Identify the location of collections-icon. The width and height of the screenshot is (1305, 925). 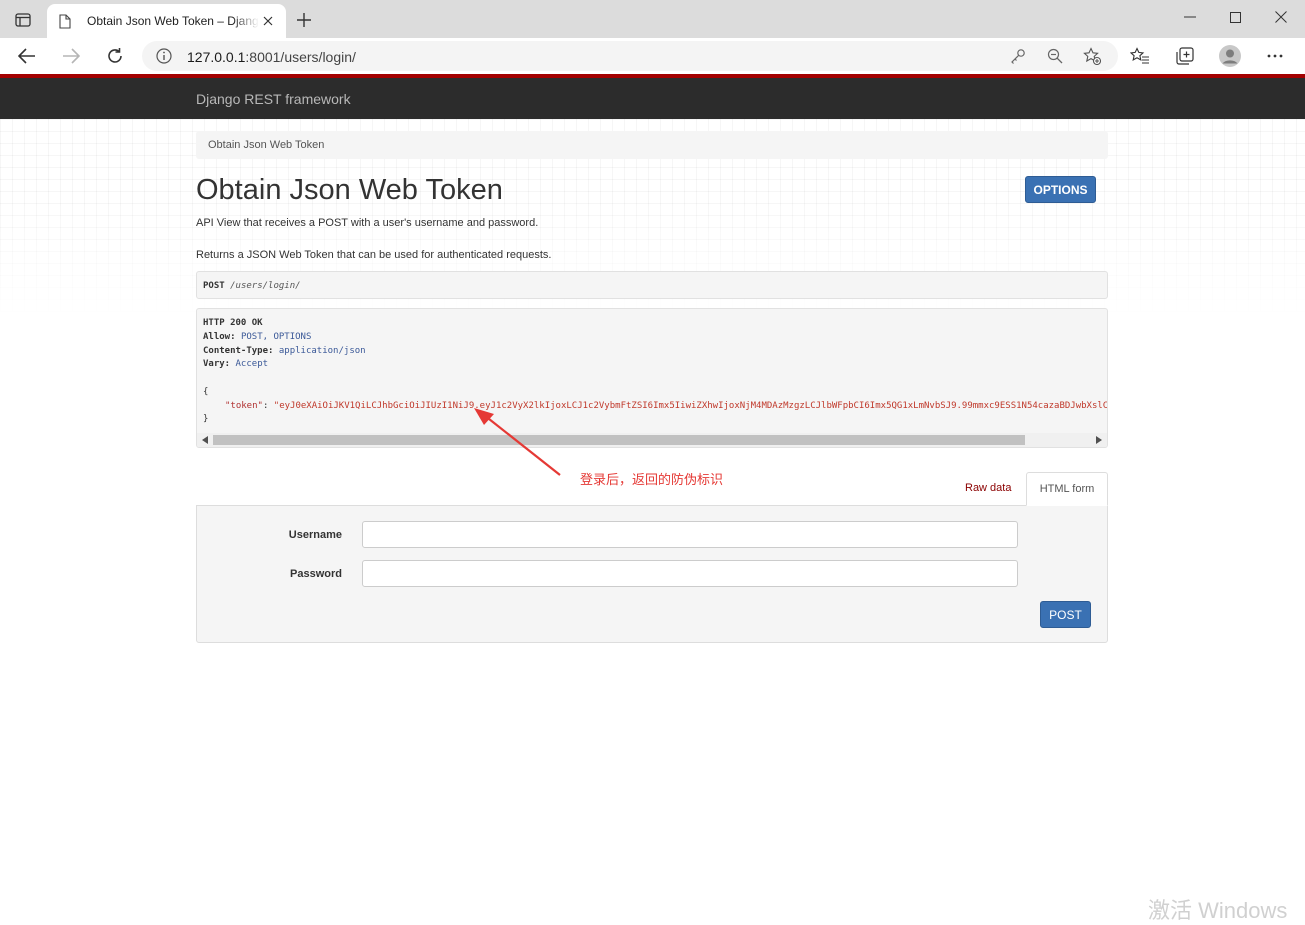
(1185, 56).